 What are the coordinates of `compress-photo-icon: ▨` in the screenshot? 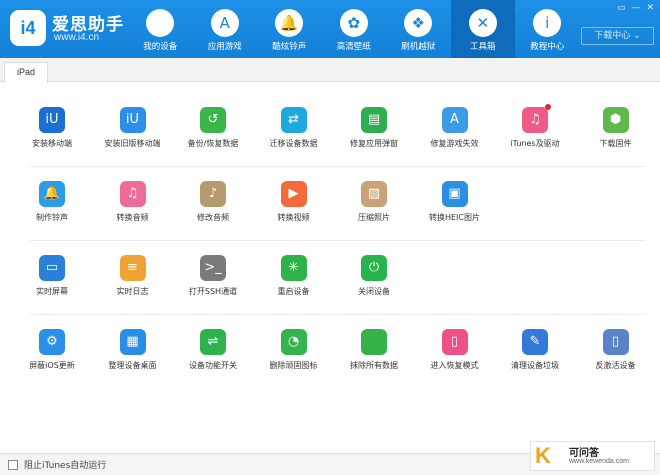 It's located at (374, 194).